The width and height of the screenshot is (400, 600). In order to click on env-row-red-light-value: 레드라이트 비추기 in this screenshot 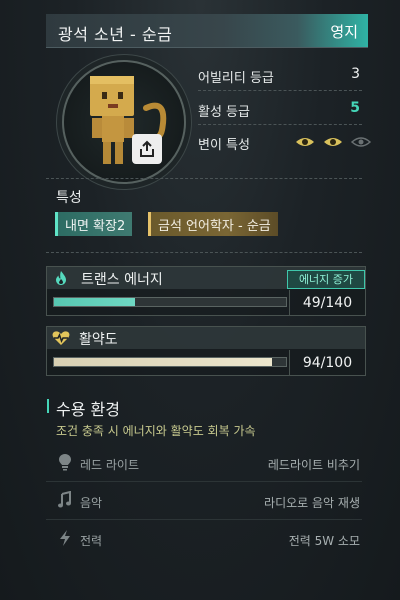, I will do `click(313, 465)`.